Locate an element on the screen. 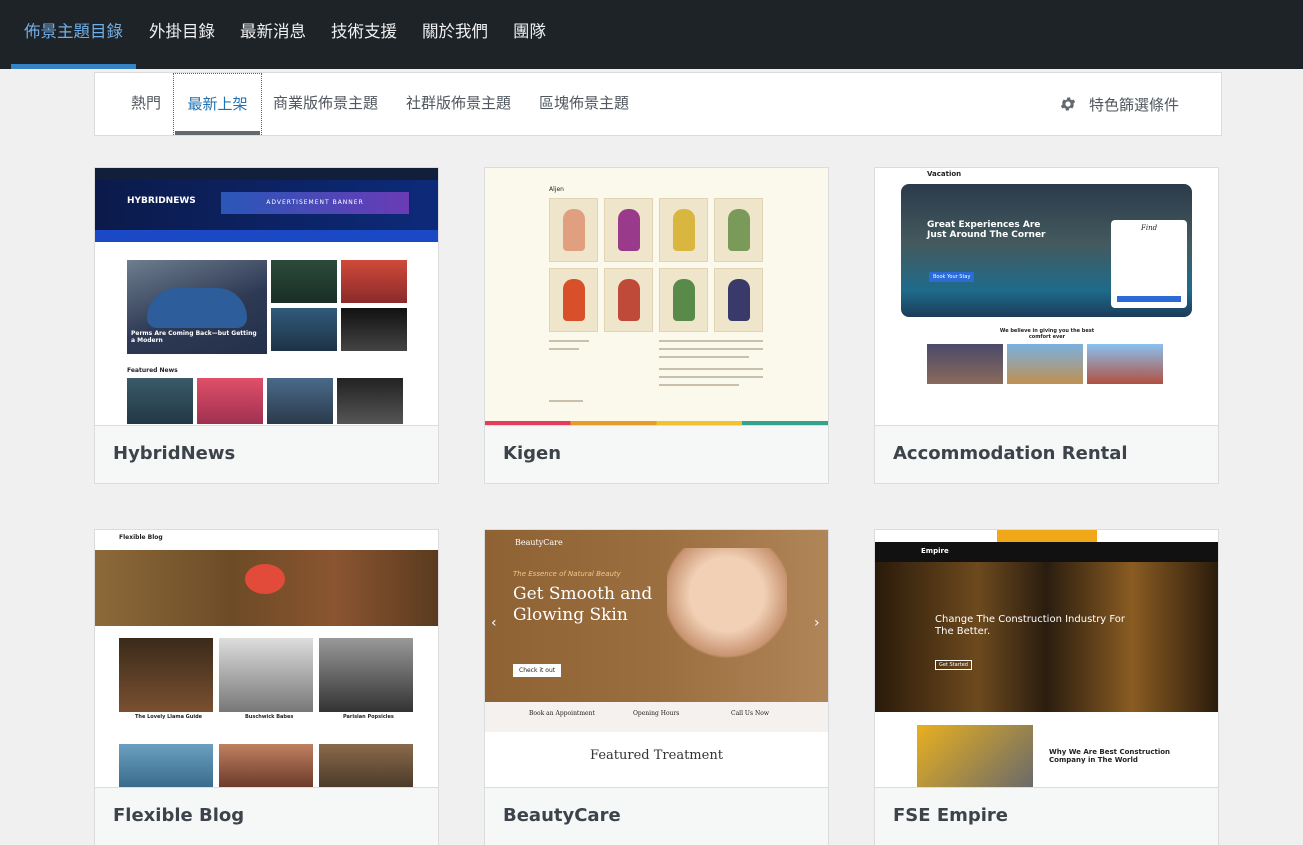  shot-headline: Get Smooth and Glowing Skin is located at coordinates (583, 604).